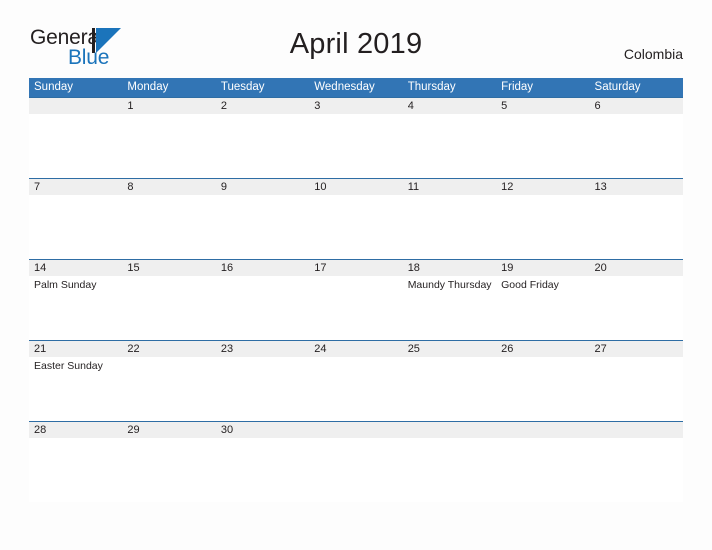 Image resolution: width=712 pixels, height=550 pixels. What do you see at coordinates (262, 381) in the screenshot?
I see `day-cell: 23` at bounding box center [262, 381].